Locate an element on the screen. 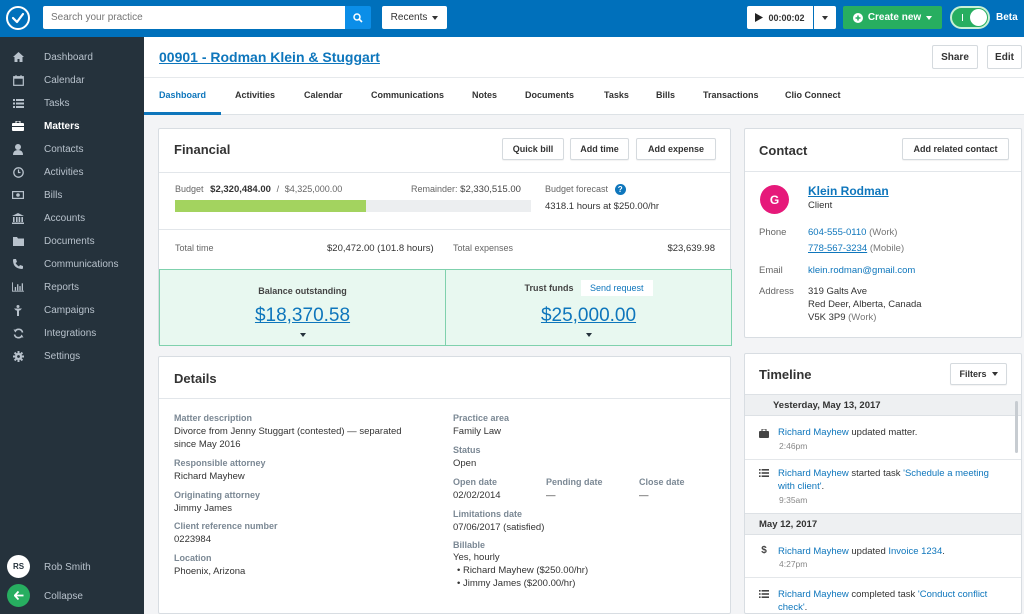 This screenshot has height=614, width=1024. task-link: check' is located at coordinates (791, 607).